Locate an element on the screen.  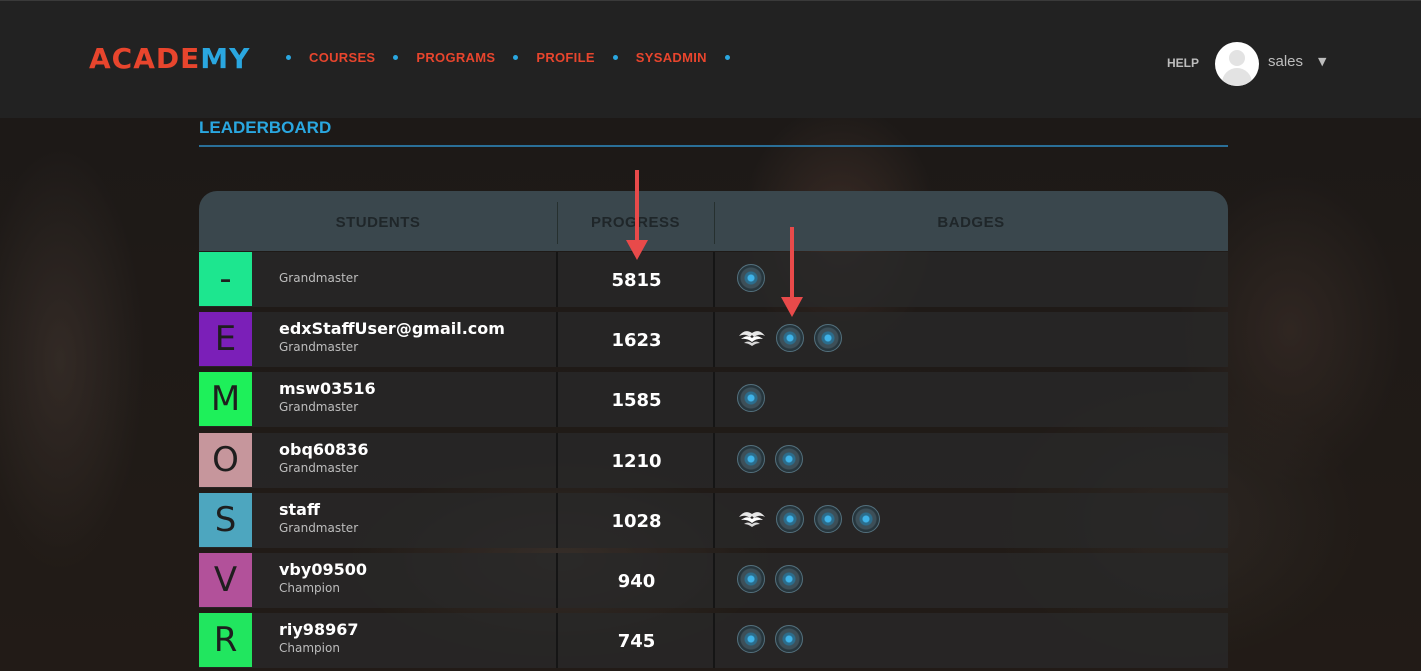
table-row: Rriy98967 Champion 745 is located at coordinates (713, 640).